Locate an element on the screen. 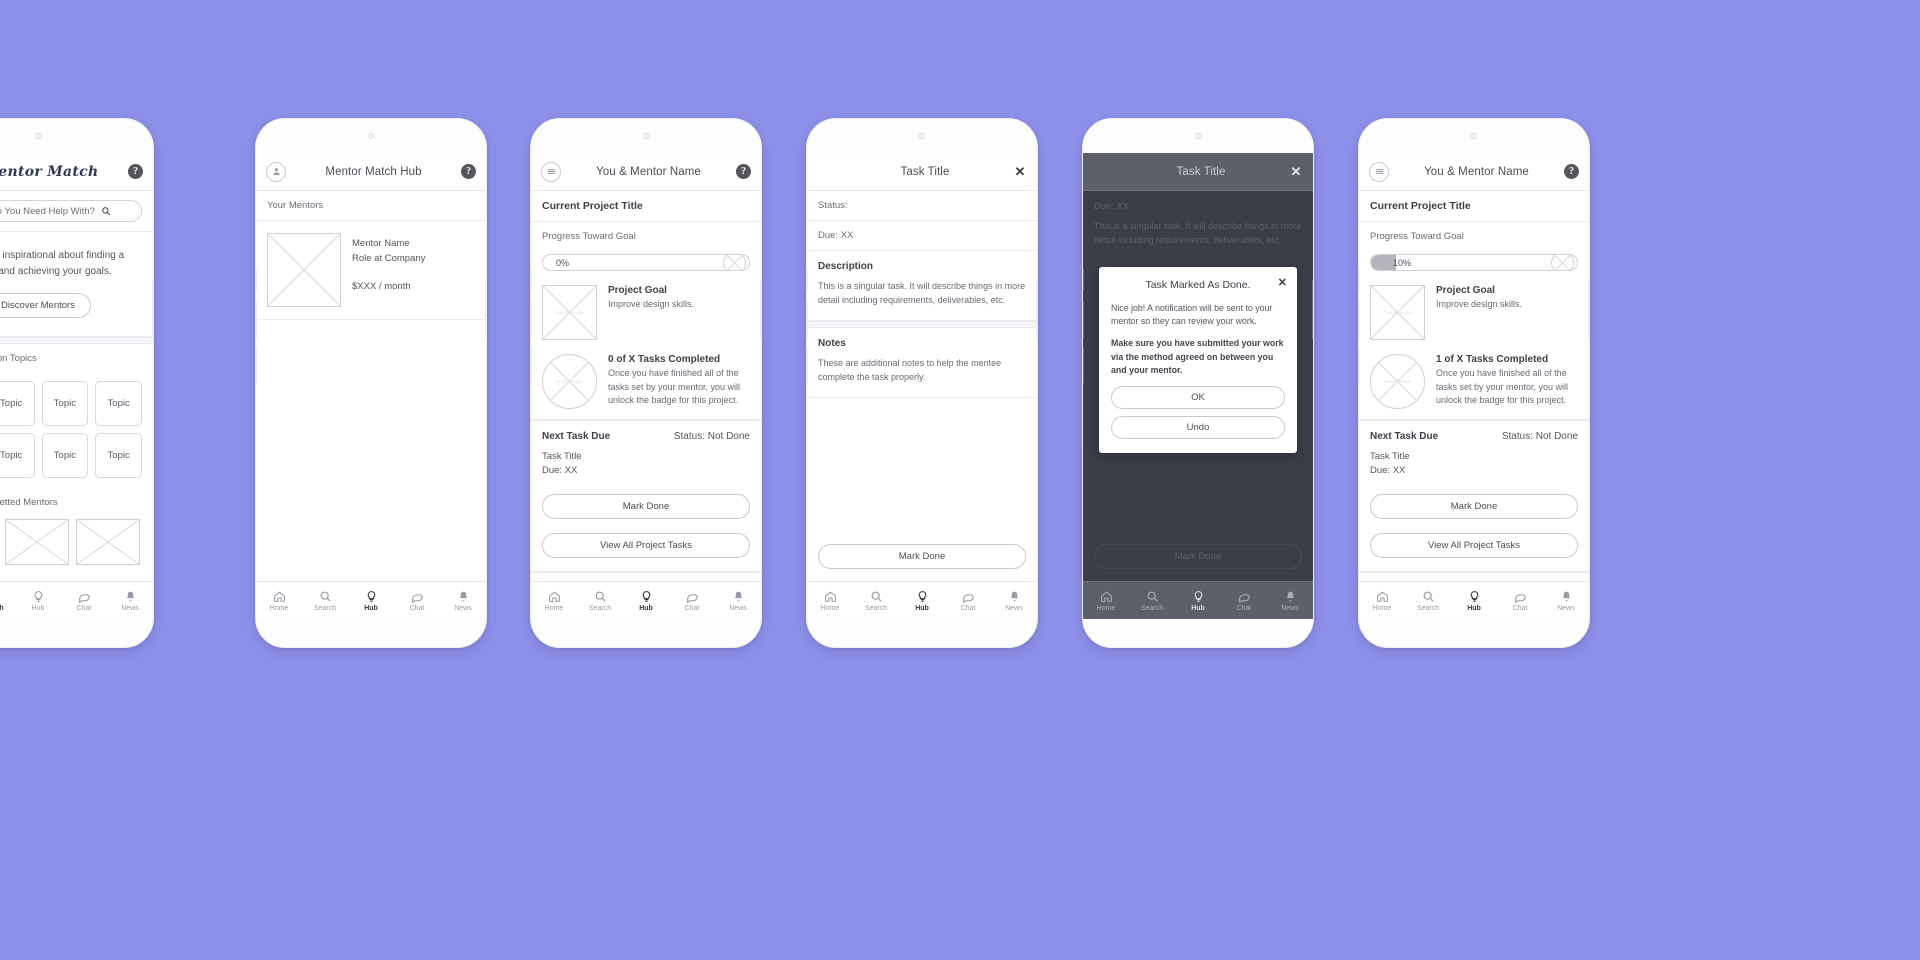 This screenshot has height=960, width=1920. goal-desc: Improve design skills. is located at coordinates (651, 304).